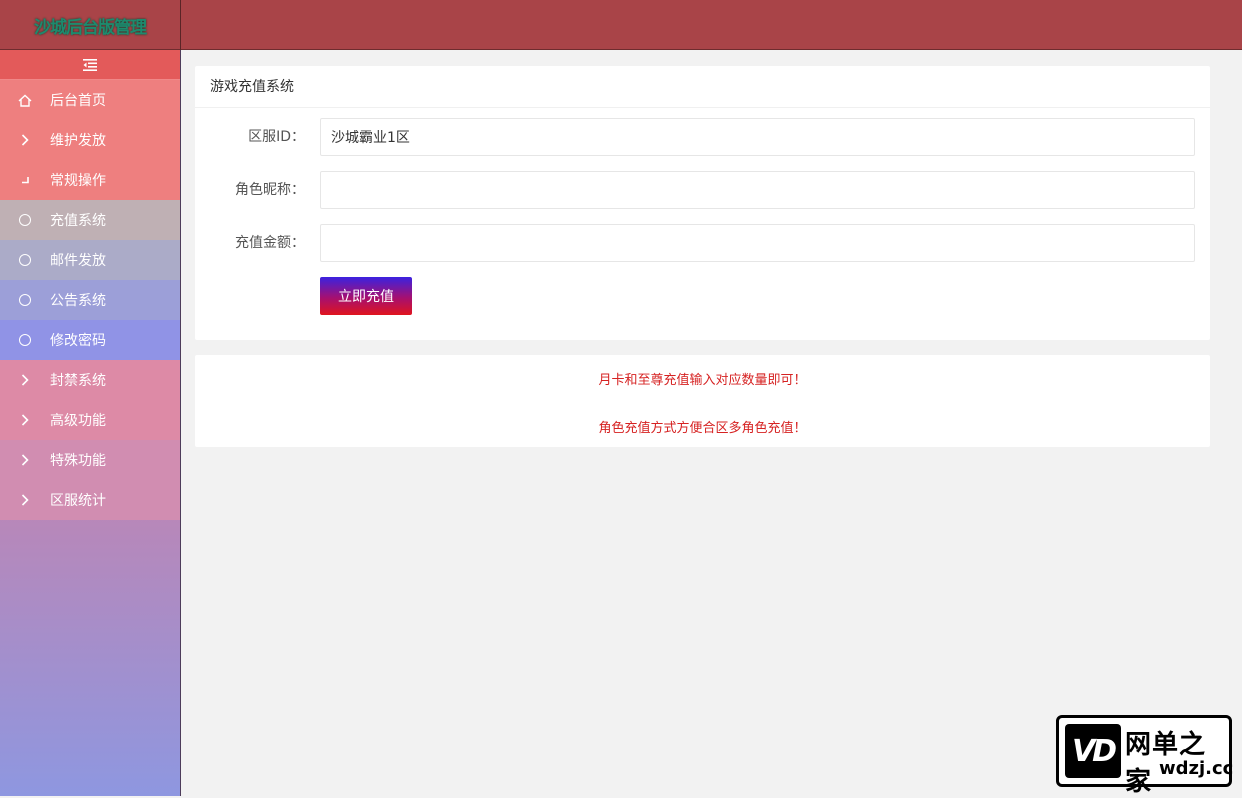  Describe the element at coordinates (270, 243) in the screenshot. I see `amount-label: 充值金额：` at that location.